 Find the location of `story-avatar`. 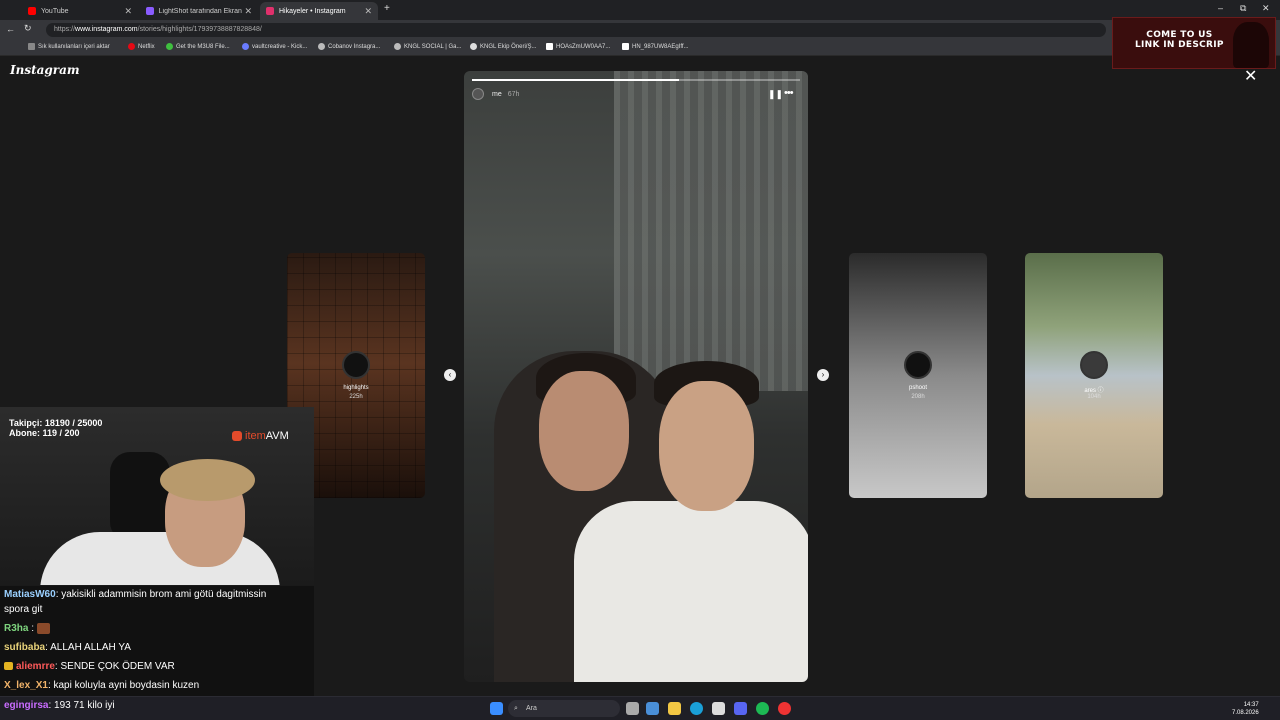

story-avatar is located at coordinates (478, 94).